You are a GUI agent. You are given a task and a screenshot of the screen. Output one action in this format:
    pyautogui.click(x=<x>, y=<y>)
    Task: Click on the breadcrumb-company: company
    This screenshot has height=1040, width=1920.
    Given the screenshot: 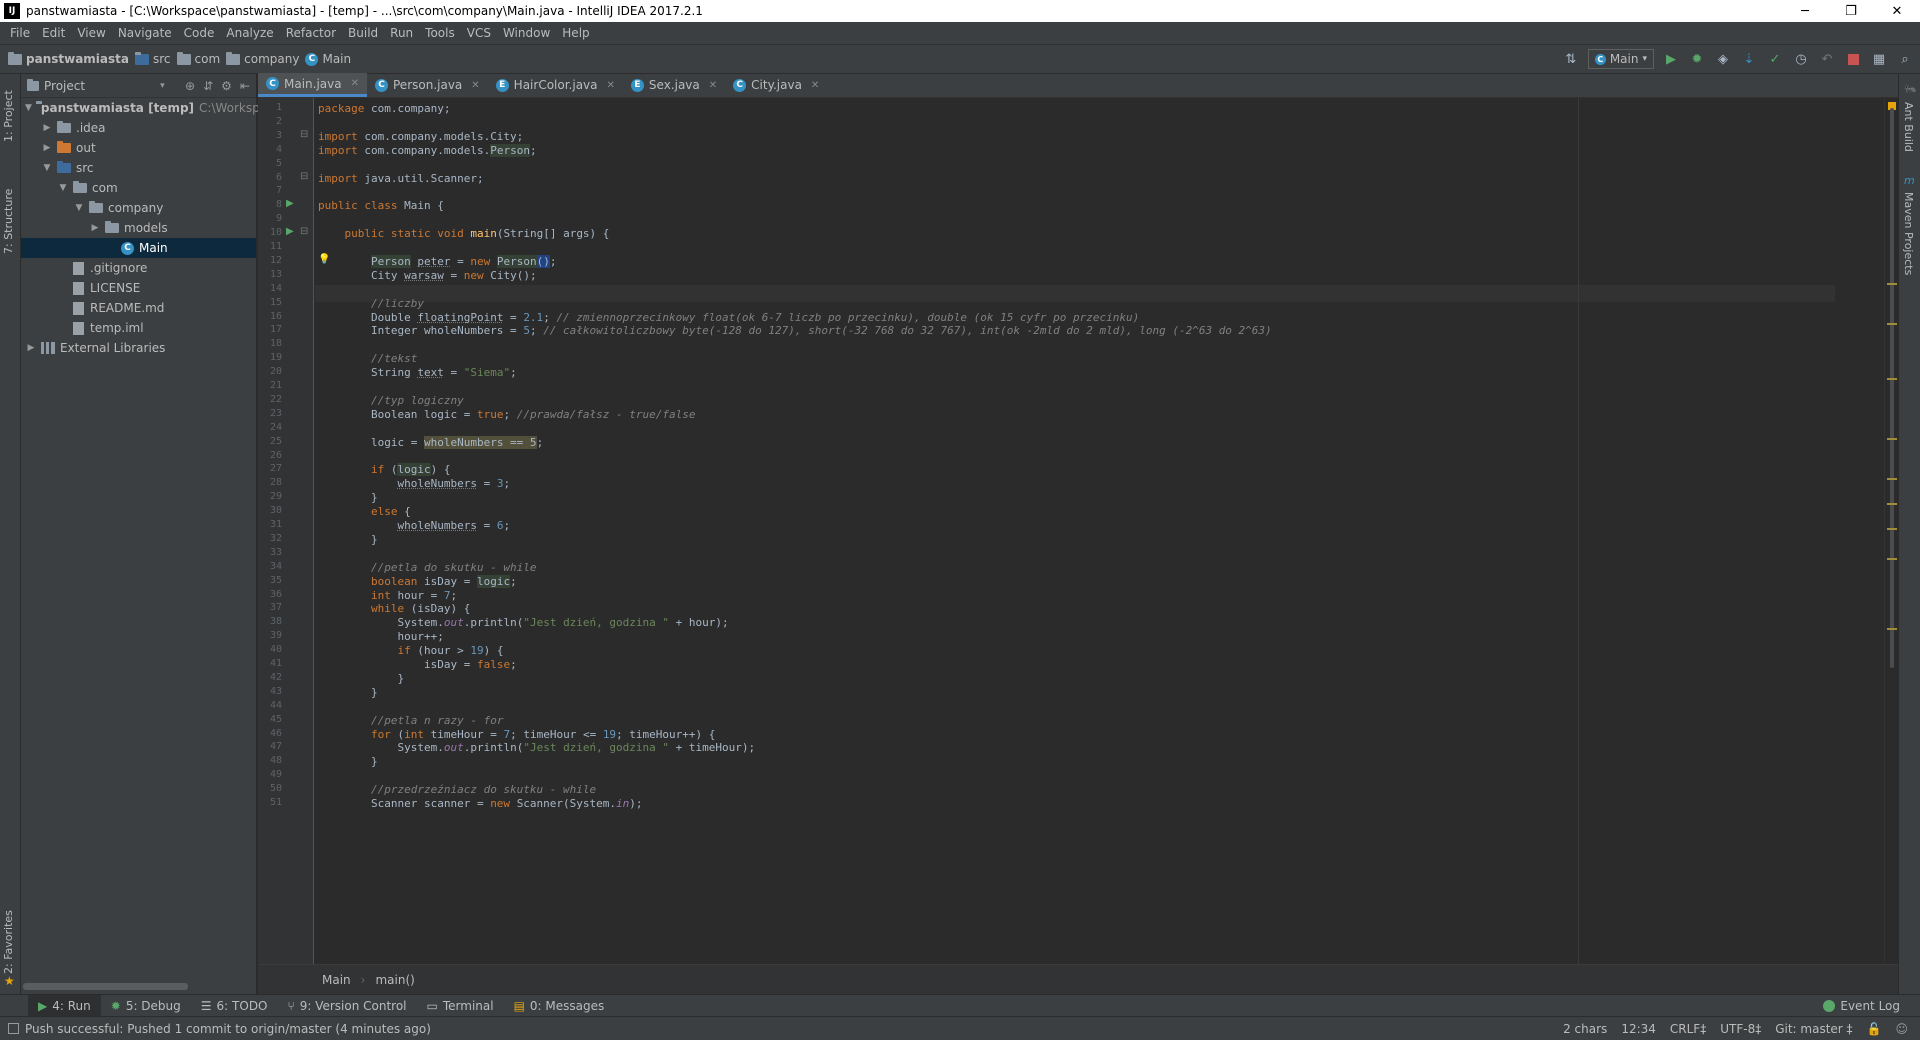 What is the action you would take?
    pyautogui.click(x=262, y=58)
    